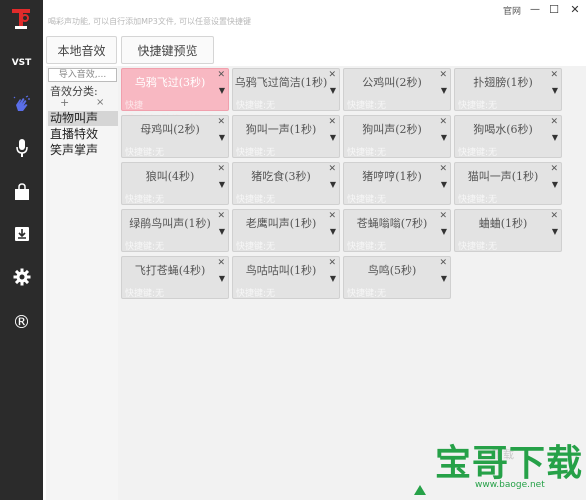 The height and width of the screenshot is (500, 586). What do you see at coordinates (535, 9) in the screenshot?
I see `minimize-button: —` at bounding box center [535, 9].